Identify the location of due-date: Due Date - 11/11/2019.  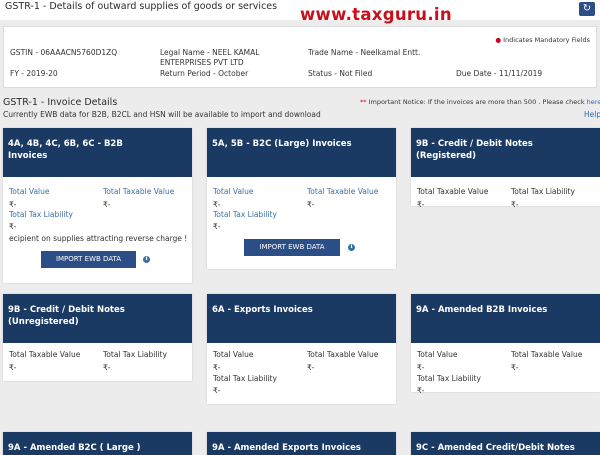
(499, 73).